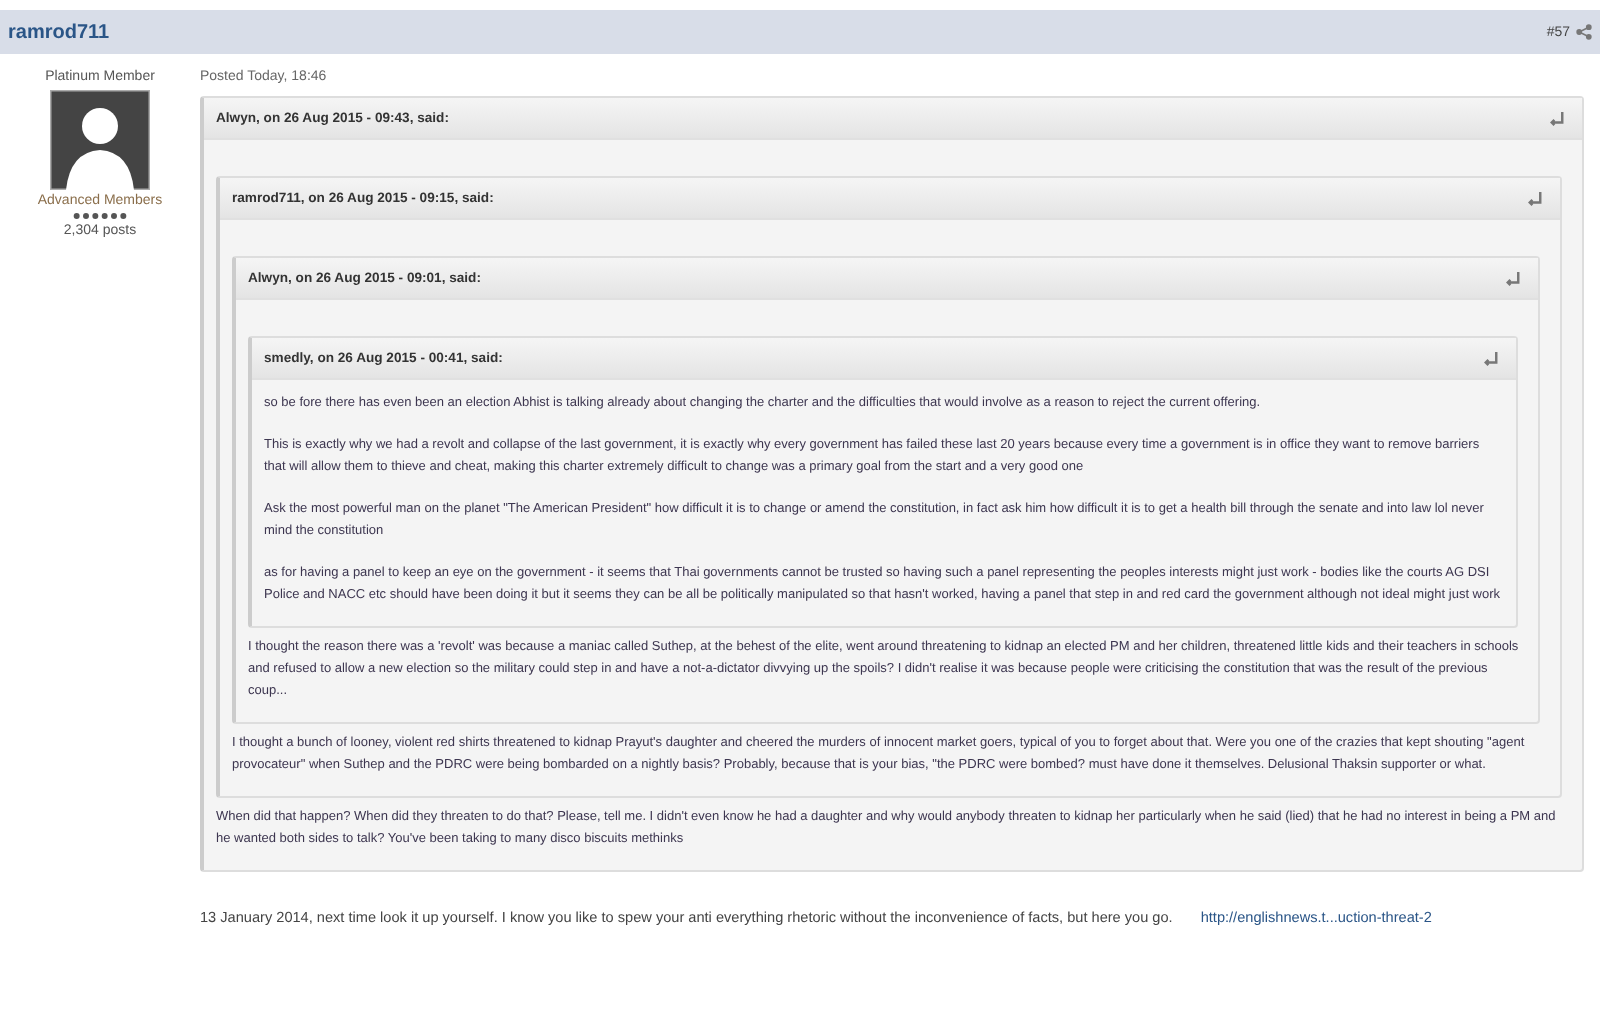 The image size is (1600, 1020). Describe the element at coordinates (100, 216) in the screenshot. I see `rank-pips-icon` at that location.